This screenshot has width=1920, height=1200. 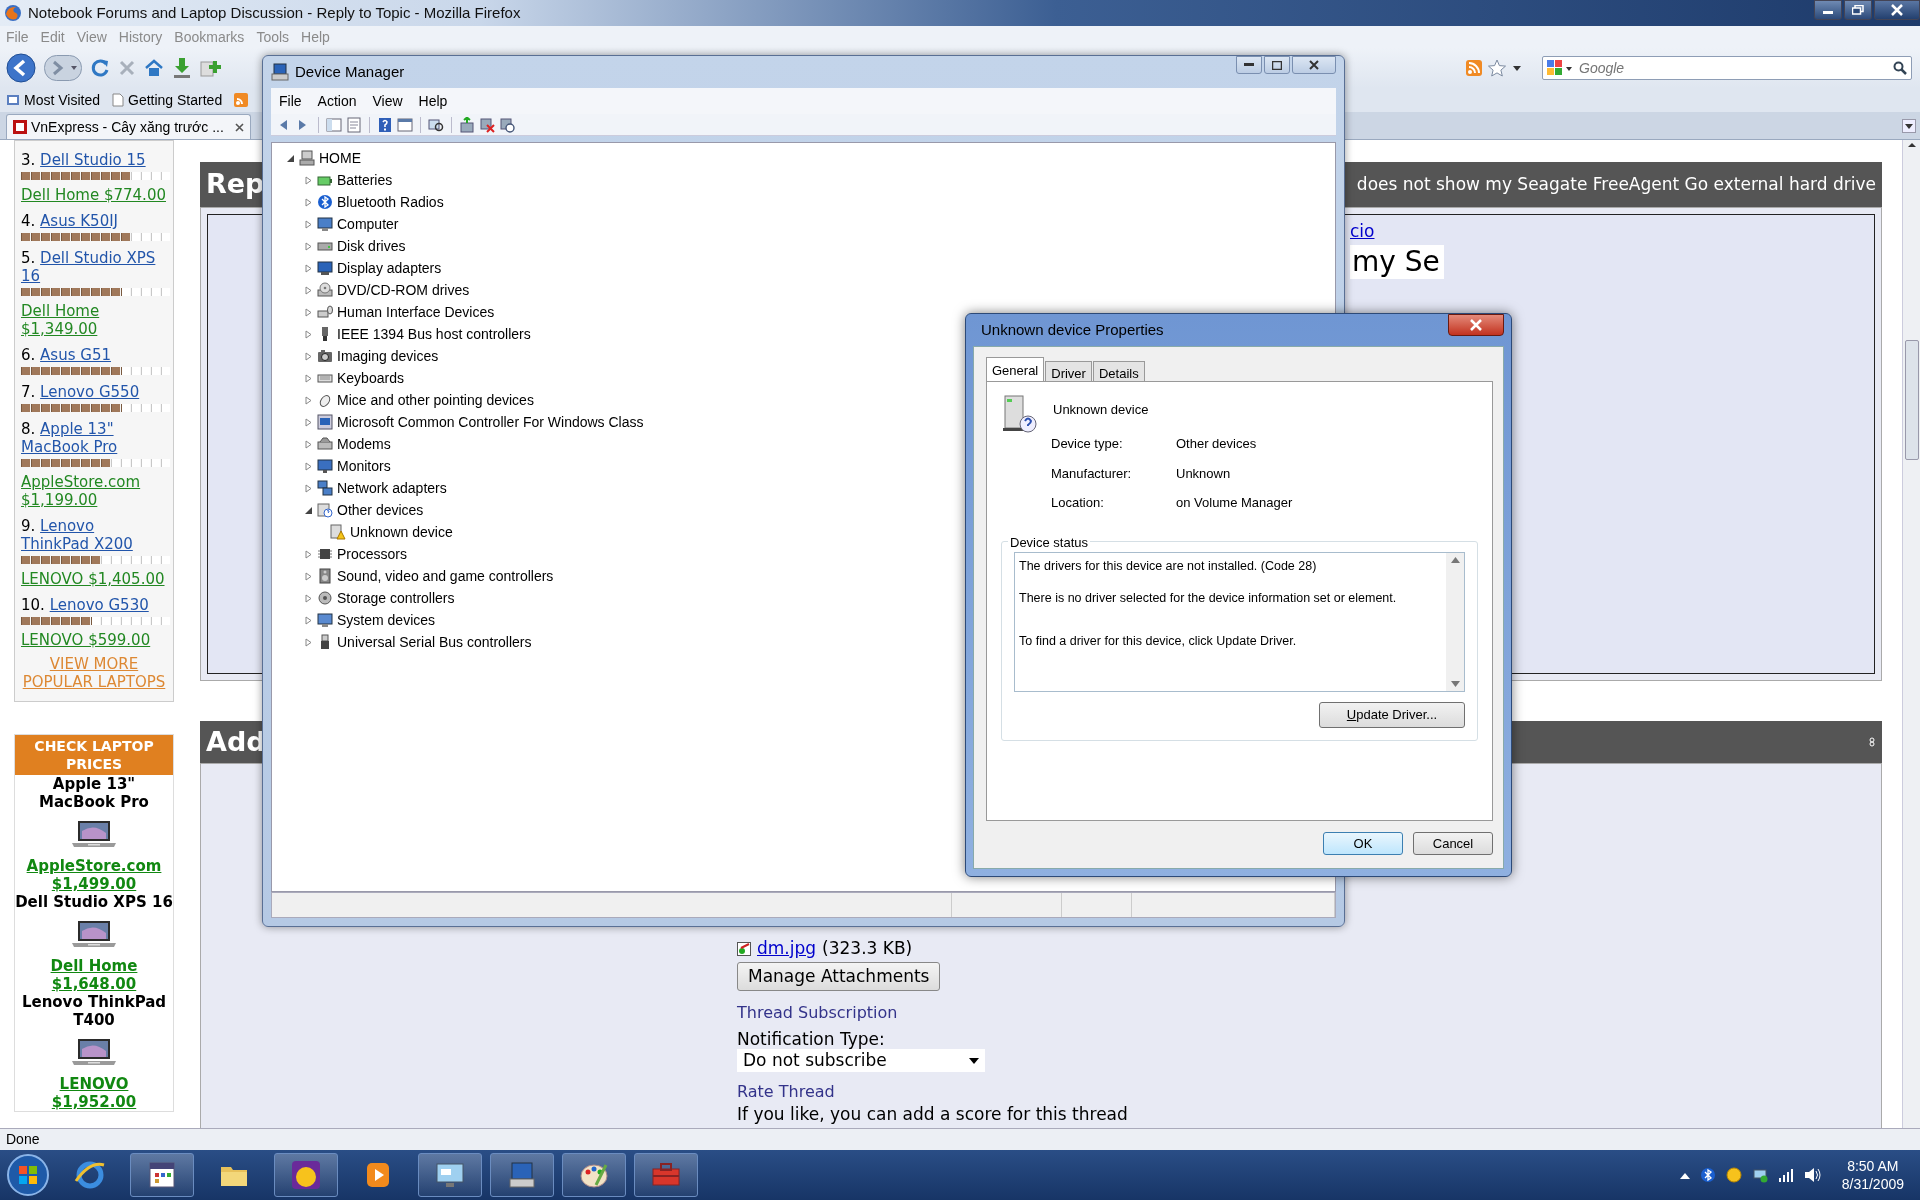 I want to click on ranked-laptop-link: 10. Lenovo G530, so click(x=94, y=605).